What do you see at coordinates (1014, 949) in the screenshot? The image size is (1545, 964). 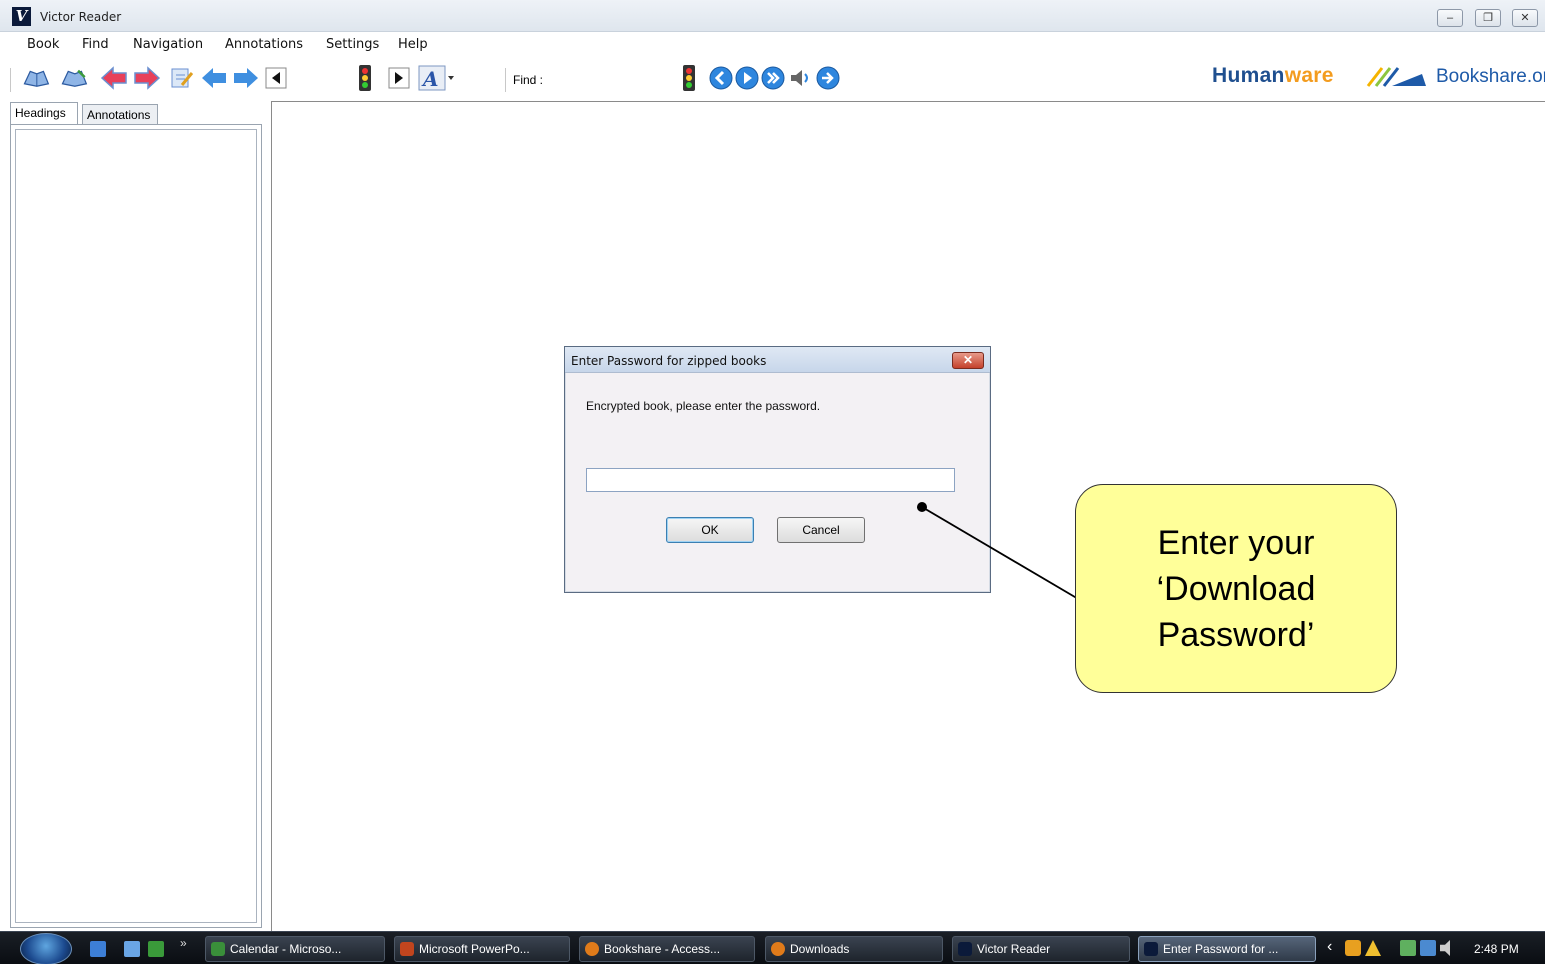 I see `task-label: Victor Reader` at bounding box center [1014, 949].